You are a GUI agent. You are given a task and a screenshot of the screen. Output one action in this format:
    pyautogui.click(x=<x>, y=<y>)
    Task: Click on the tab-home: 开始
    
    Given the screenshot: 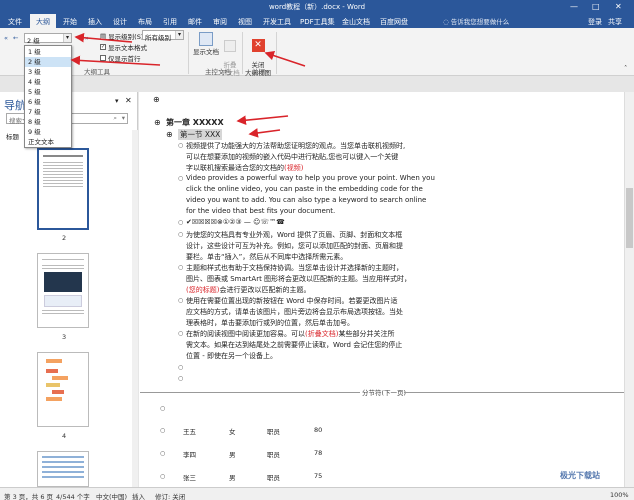 What is the action you would take?
    pyautogui.click(x=70, y=22)
    